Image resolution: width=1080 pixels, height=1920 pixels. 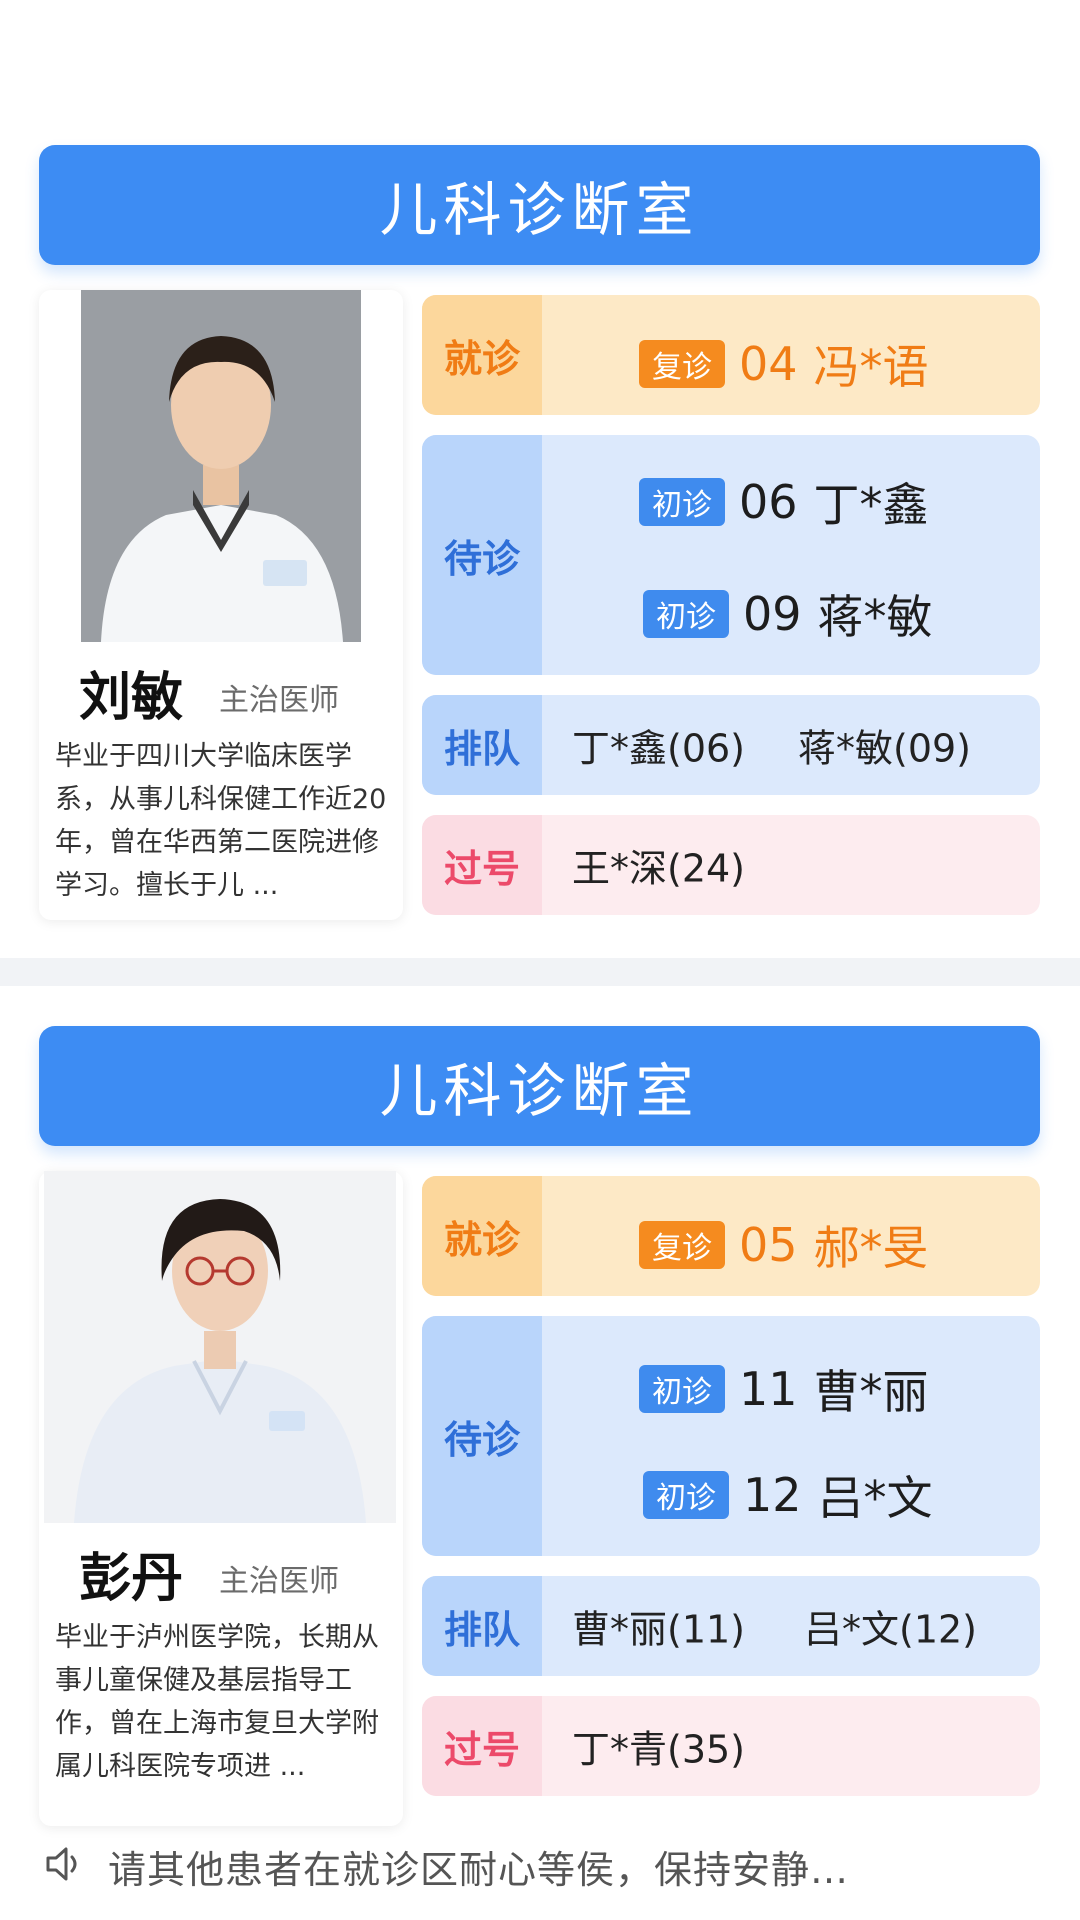 I want to click on patient-name: 蒋*敏, so click(x=875, y=617).